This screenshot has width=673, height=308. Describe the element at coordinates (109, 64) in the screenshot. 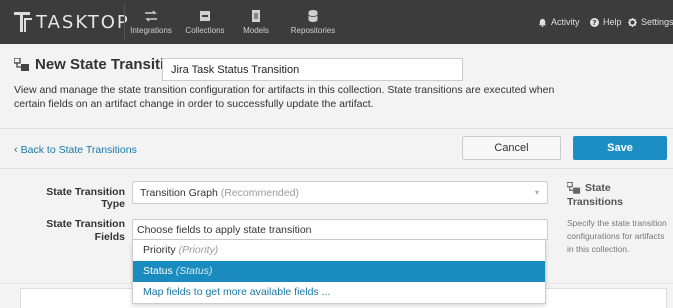

I see `page-title: New State Transition` at that location.